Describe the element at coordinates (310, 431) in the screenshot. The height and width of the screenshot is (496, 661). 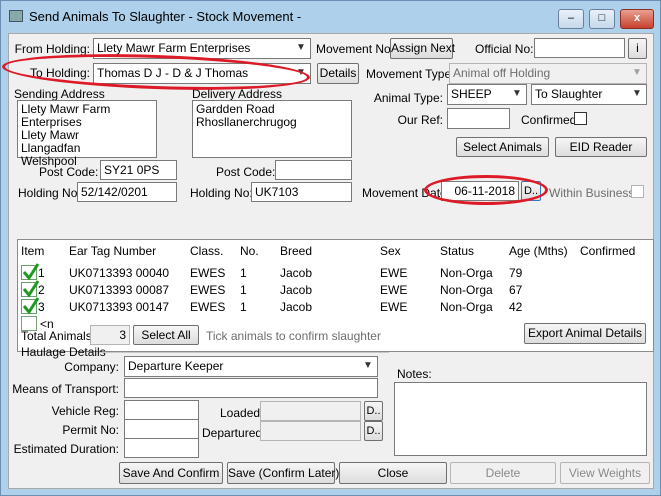
I see `departured-input` at that location.